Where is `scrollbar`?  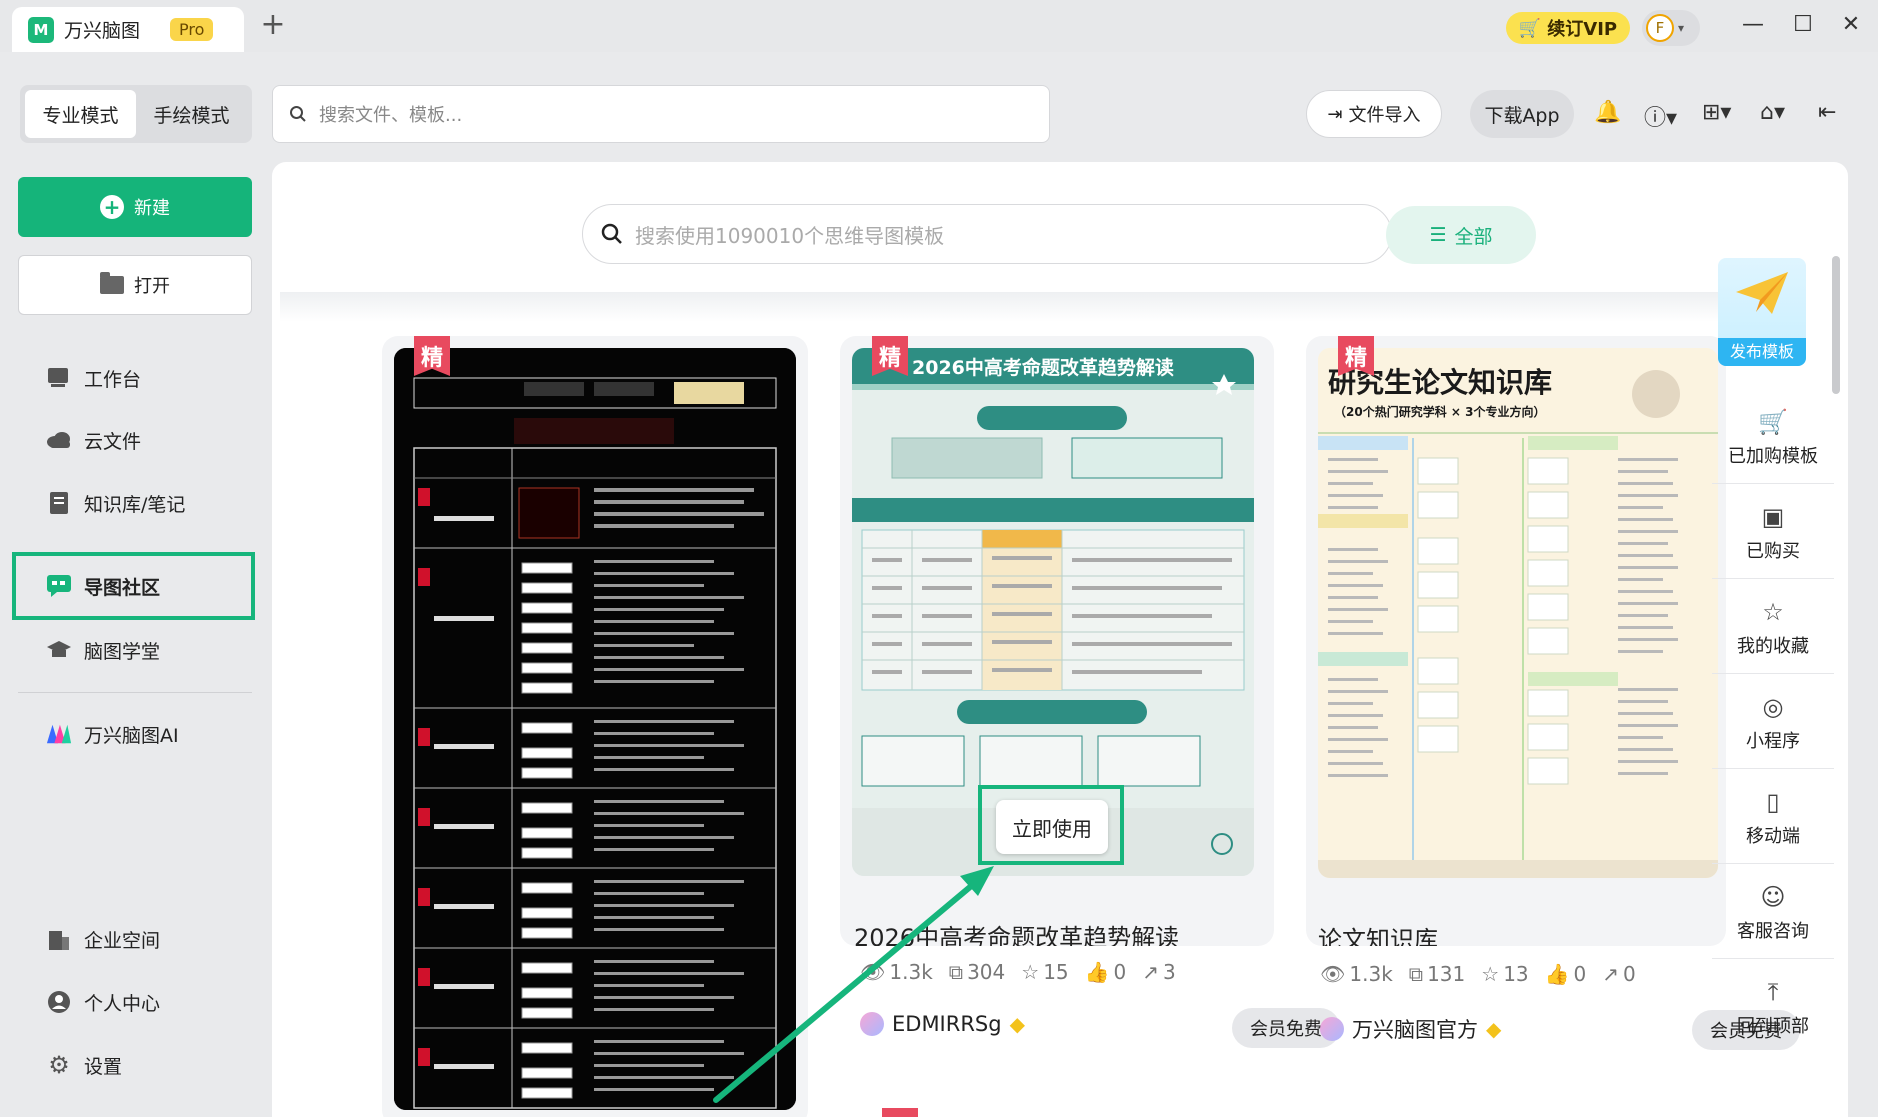
scrollbar is located at coordinates (1836, 325).